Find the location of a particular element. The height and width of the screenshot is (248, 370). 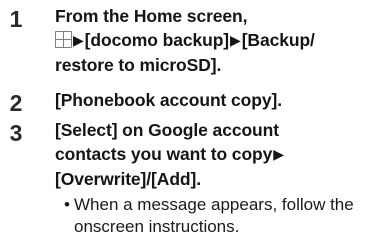

step-number: 1 is located at coordinates (16, 19).